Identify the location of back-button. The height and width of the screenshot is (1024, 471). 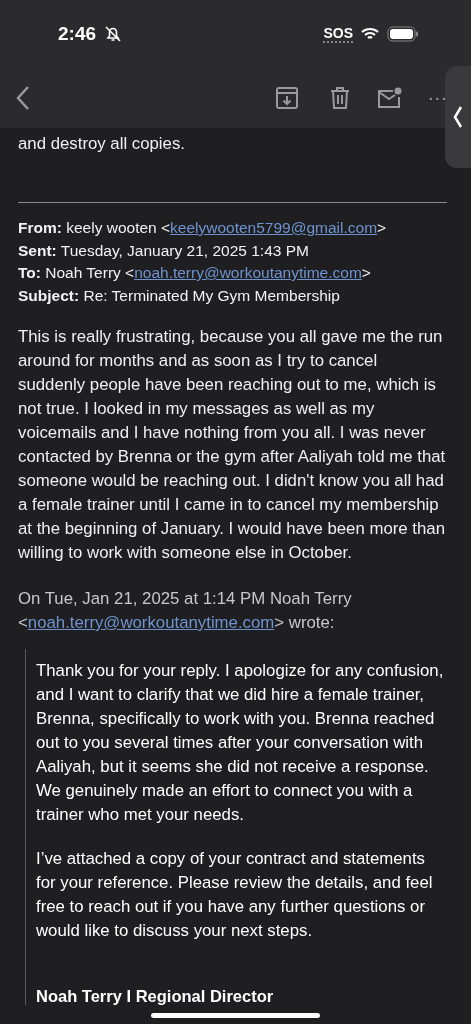
(23, 98).